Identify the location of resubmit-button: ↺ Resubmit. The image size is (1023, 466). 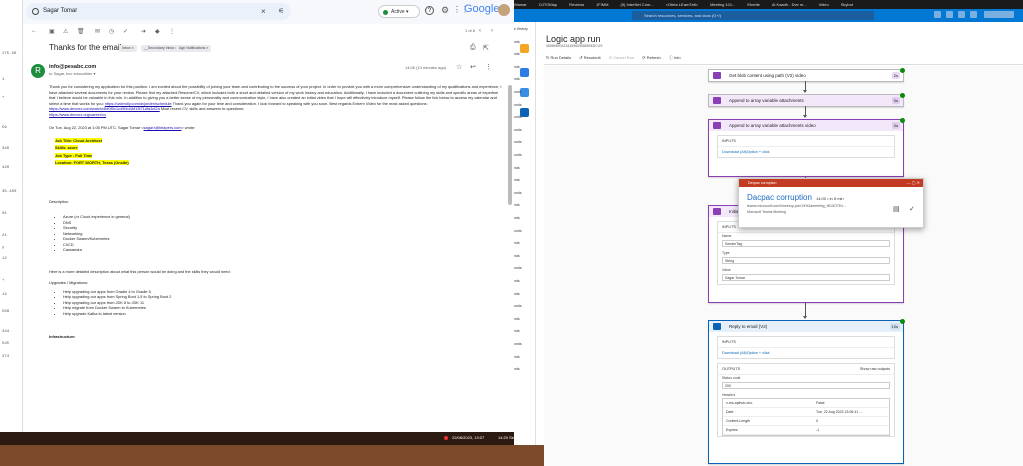
(589, 57).